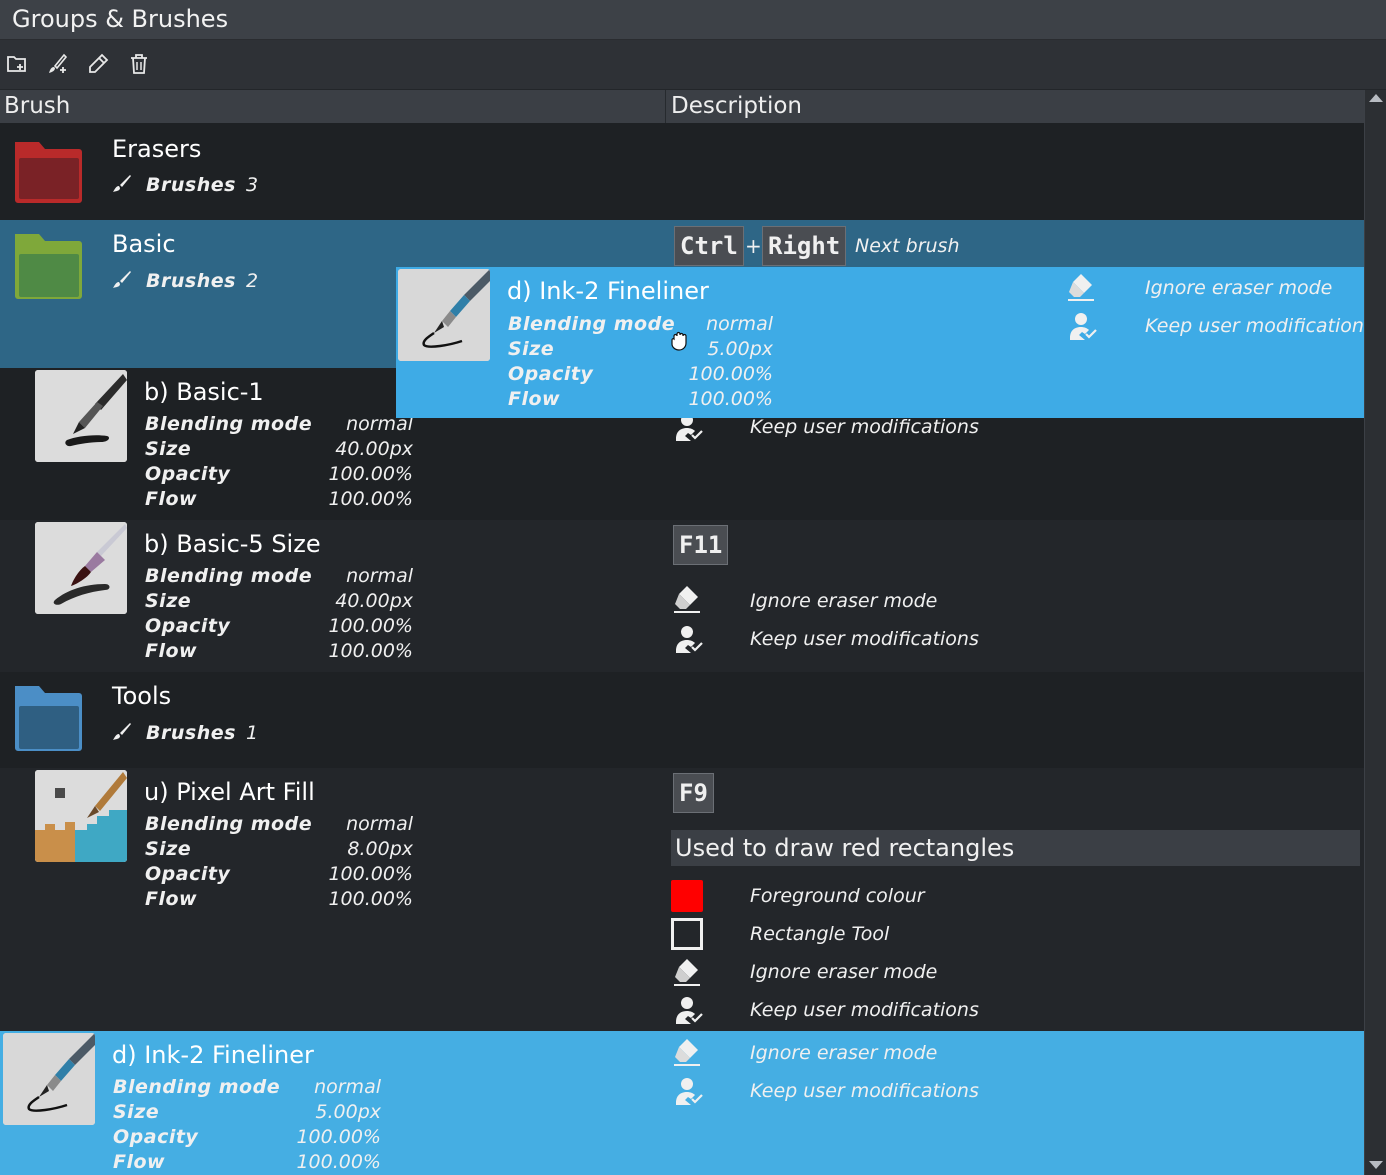 The width and height of the screenshot is (1386, 1175). I want to click on blue-folder-icon, so click(48, 718).